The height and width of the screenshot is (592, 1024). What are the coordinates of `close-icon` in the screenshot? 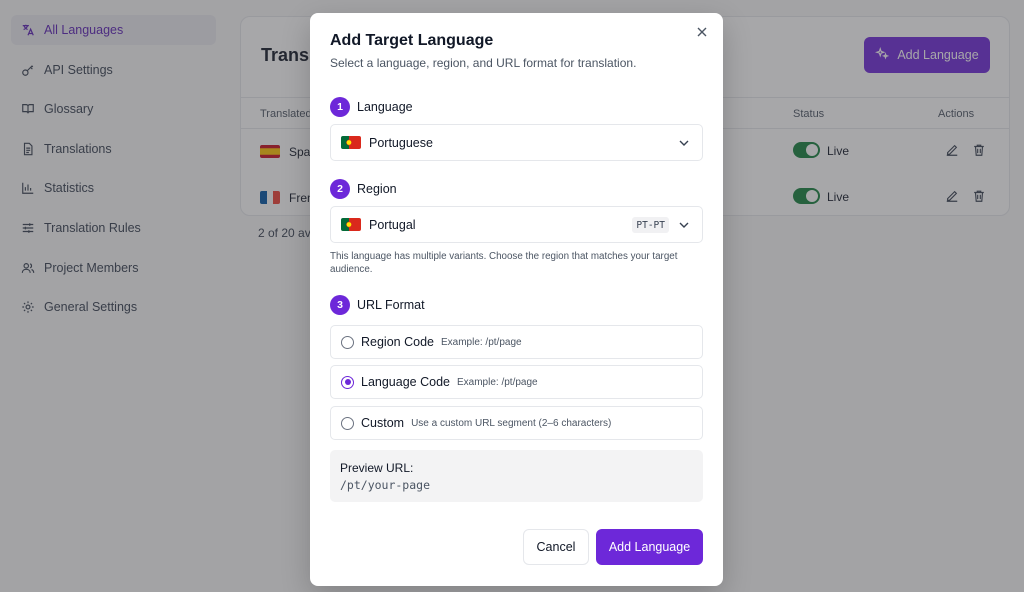 It's located at (702, 32).